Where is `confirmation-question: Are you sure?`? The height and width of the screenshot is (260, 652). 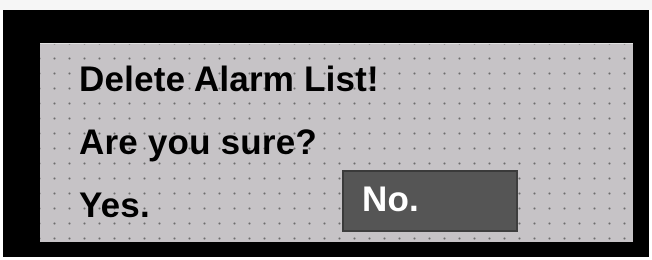
confirmation-question: Are you sure? is located at coordinates (198, 142).